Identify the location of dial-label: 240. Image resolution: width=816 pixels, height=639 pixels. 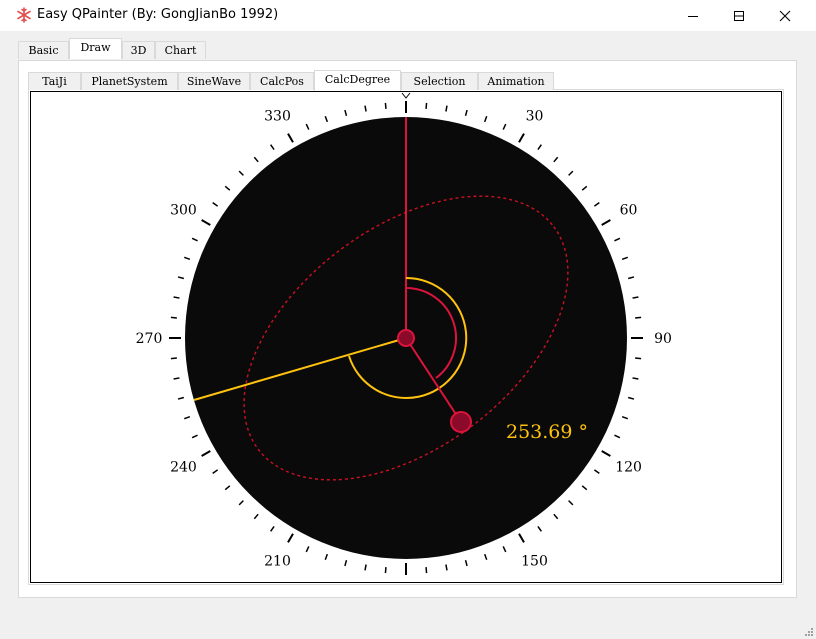
(183, 468).